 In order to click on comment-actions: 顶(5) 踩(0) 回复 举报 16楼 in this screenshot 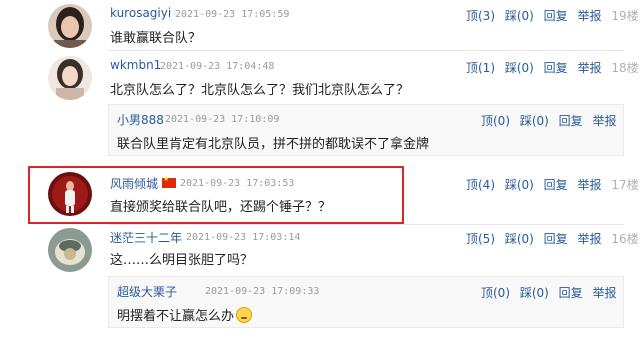, I will do `click(549, 238)`.